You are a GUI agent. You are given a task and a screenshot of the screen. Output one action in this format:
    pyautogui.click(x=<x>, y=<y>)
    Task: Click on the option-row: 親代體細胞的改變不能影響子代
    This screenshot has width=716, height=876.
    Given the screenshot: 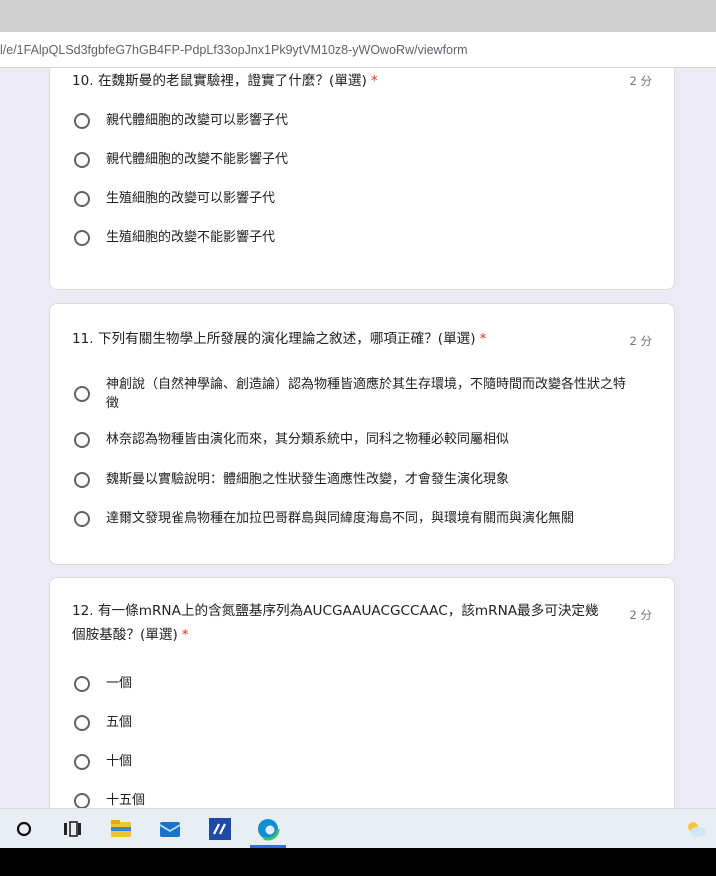 What is the action you would take?
    pyautogui.click(x=362, y=162)
    